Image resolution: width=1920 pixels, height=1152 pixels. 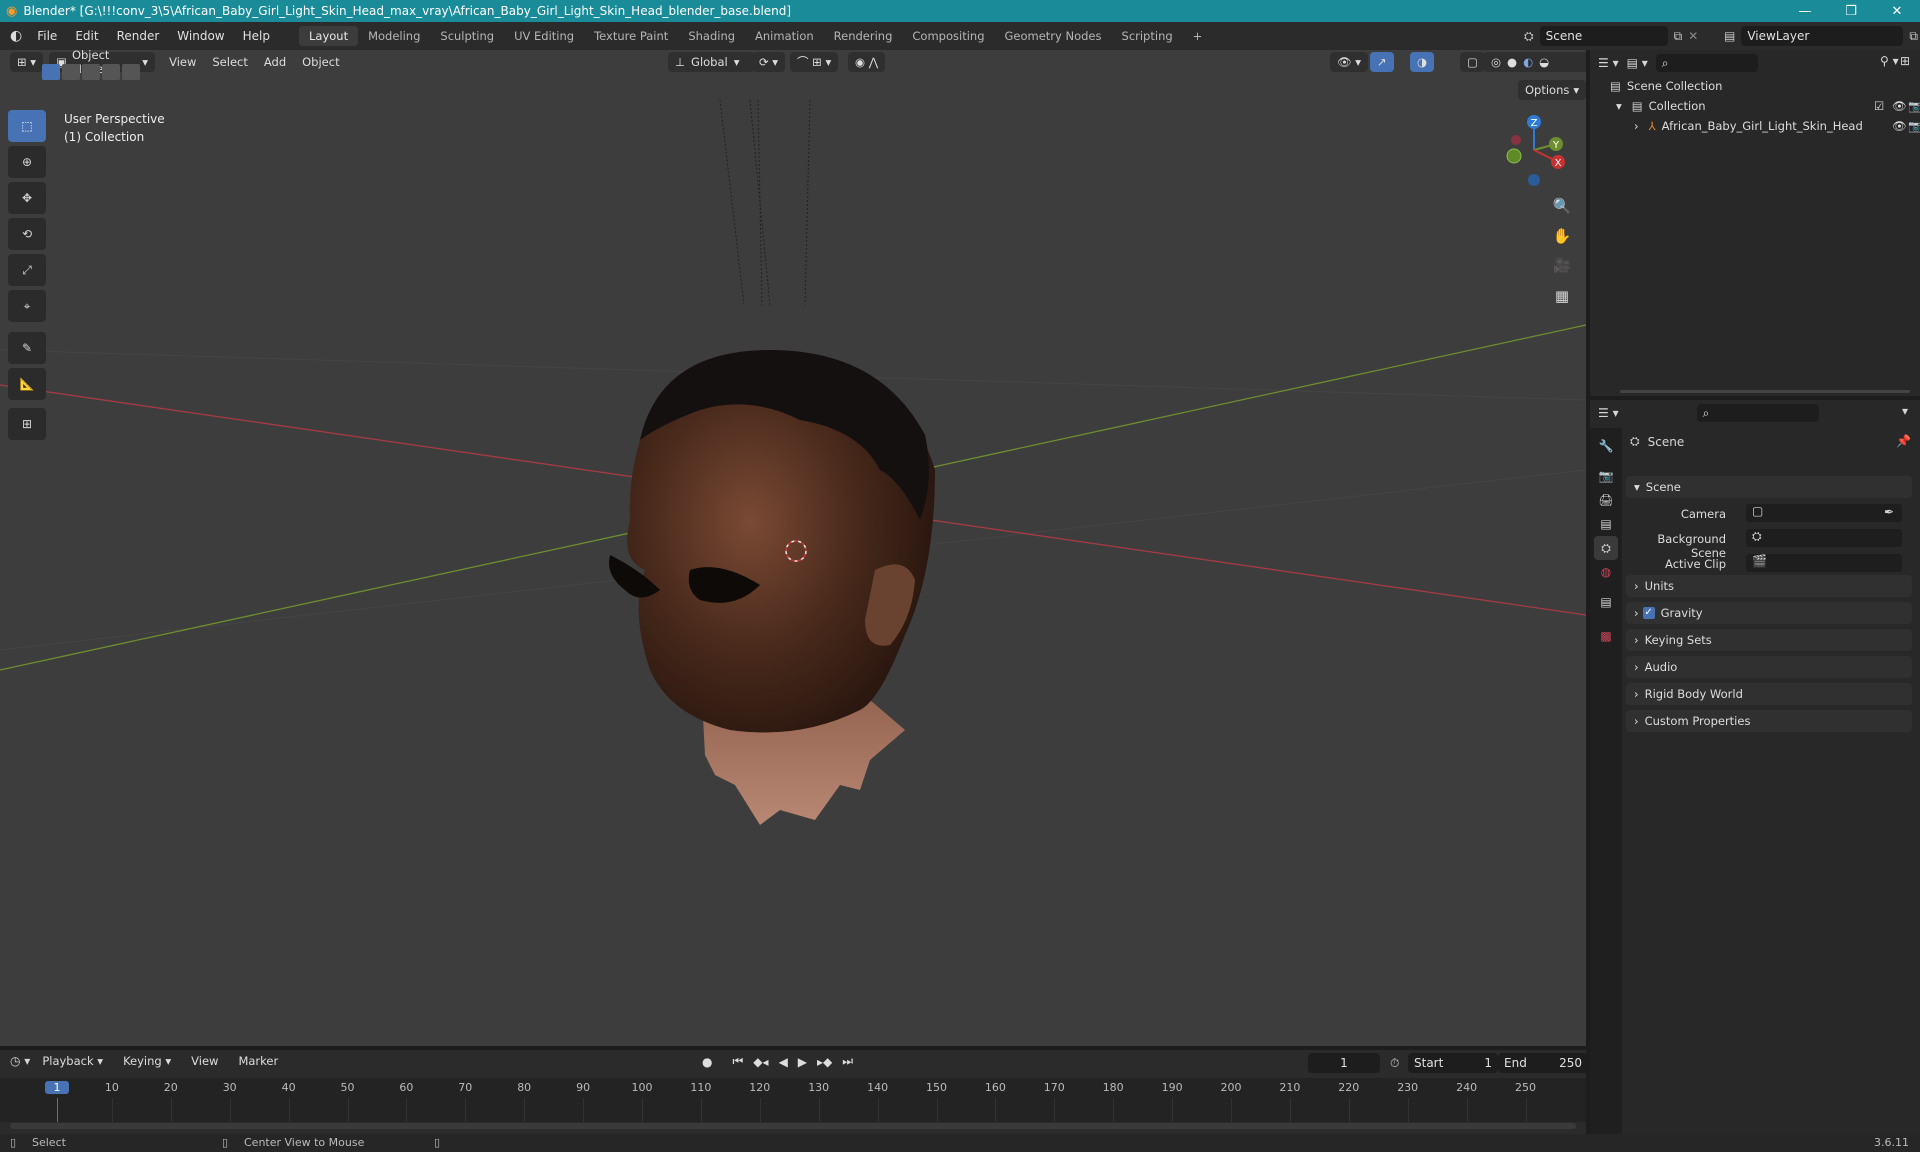 I want to click on camera-field: ▢ ✒, so click(x=1824, y=513).